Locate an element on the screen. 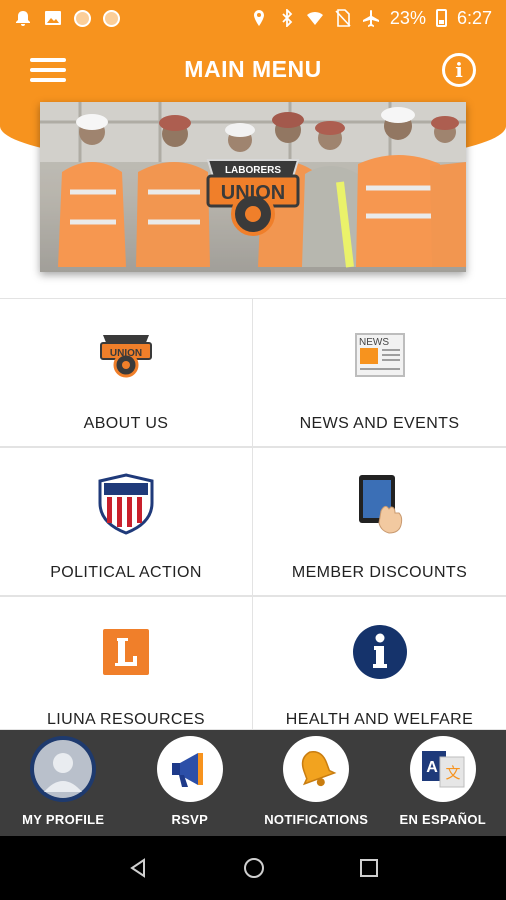 The width and height of the screenshot is (506, 900). bottom-bar-label: NOTIFICATIONS is located at coordinates (316, 819).